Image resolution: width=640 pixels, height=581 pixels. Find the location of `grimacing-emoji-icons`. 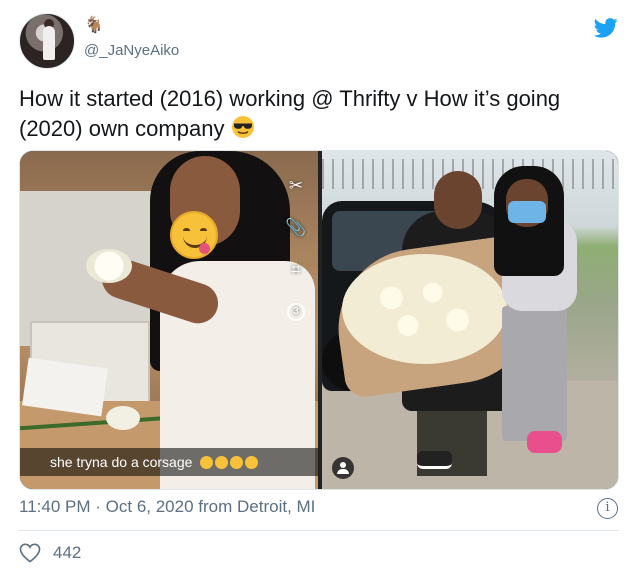

grimacing-emoji-icons is located at coordinates (228, 462).